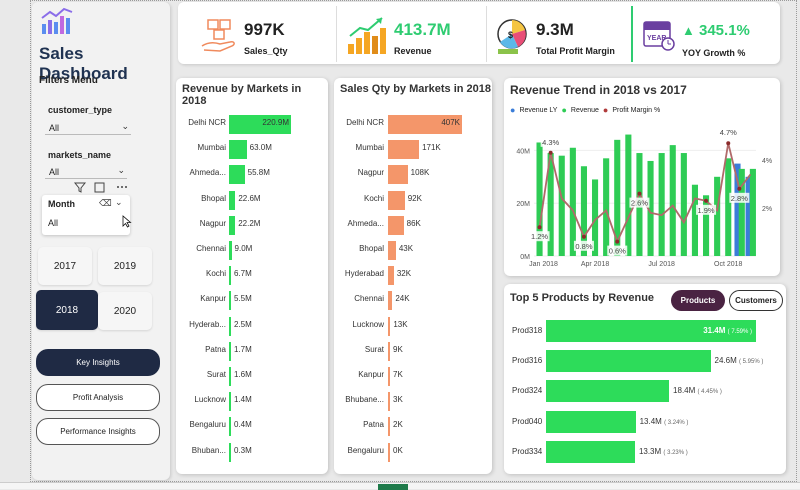 The width and height of the screenshot is (800, 490). What do you see at coordinates (67, 310) in the screenshot?
I see `year-button-2018: 2018` at bounding box center [67, 310].